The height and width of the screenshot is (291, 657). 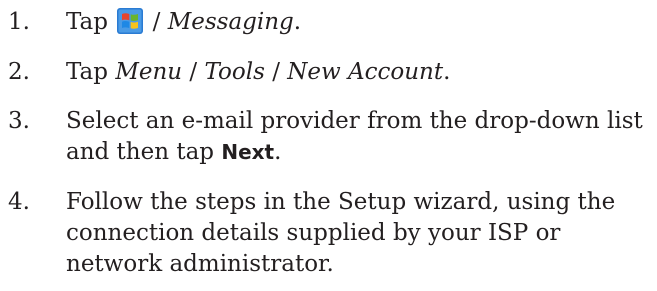 What do you see at coordinates (234, 72) in the screenshot?
I see `menu-path-tools: Tools` at bounding box center [234, 72].